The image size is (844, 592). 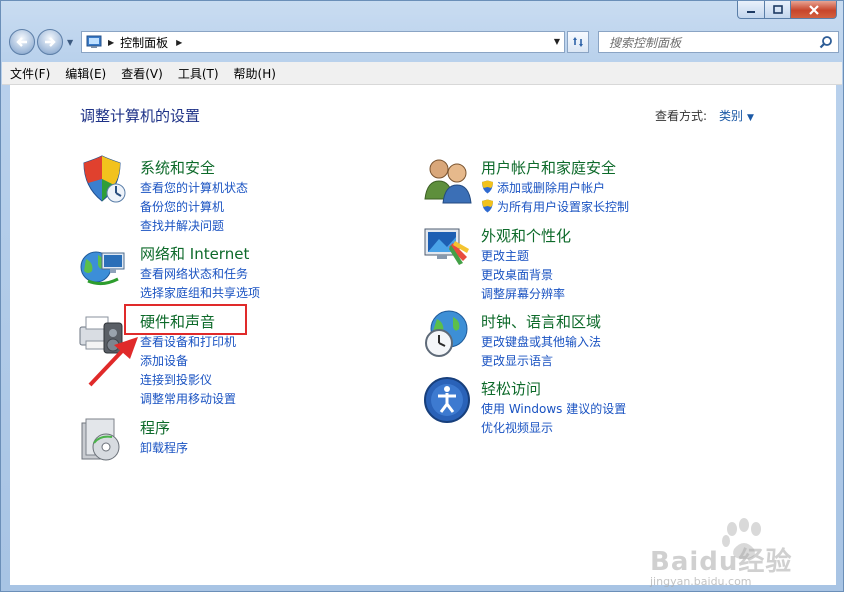 I want to click on watermark-brand: Baidu经验, so click(x=721, y=562).